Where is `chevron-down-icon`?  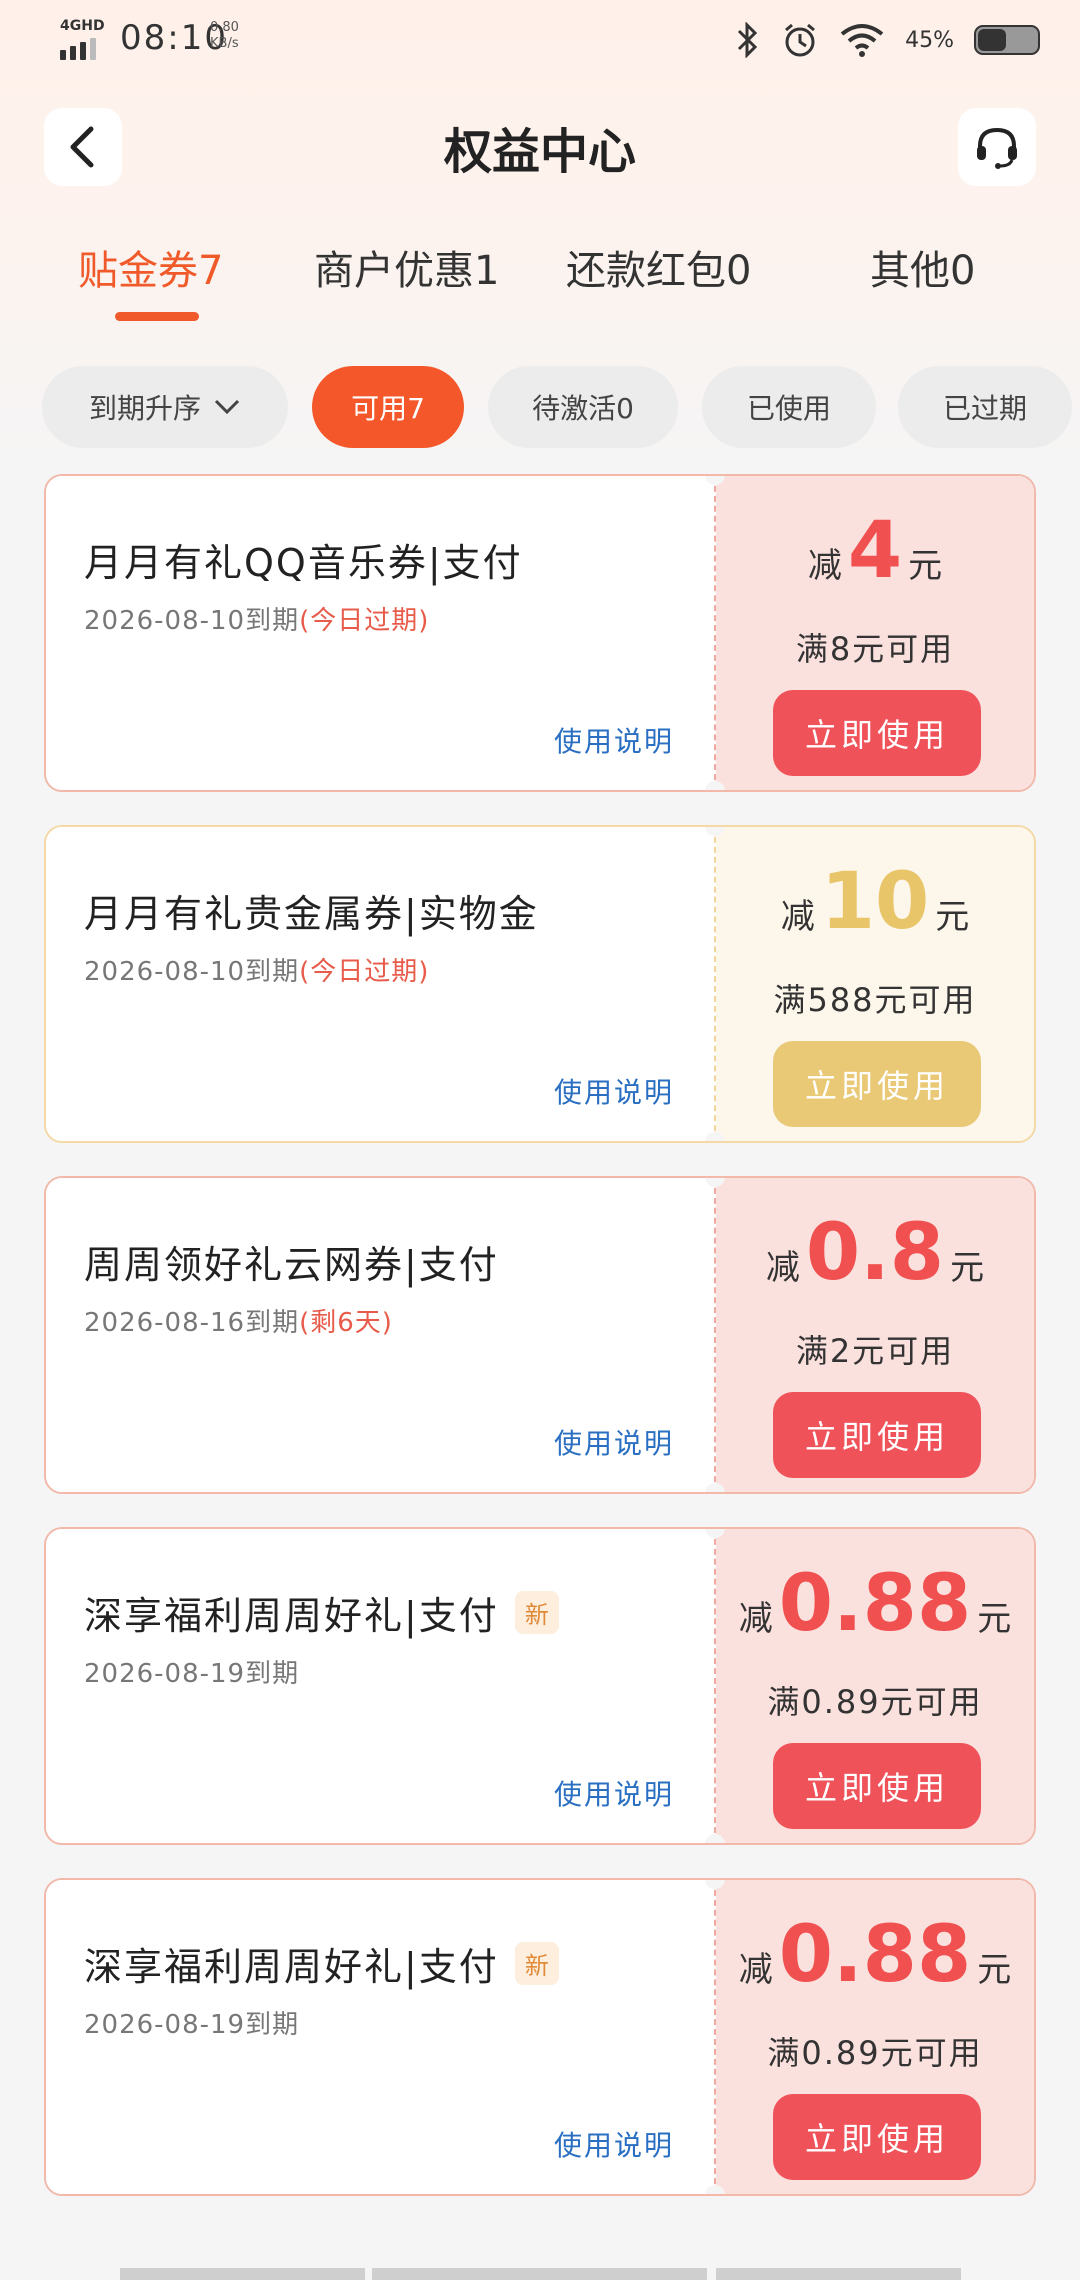 chevron-down-icon is located at coordinates (227, 407).